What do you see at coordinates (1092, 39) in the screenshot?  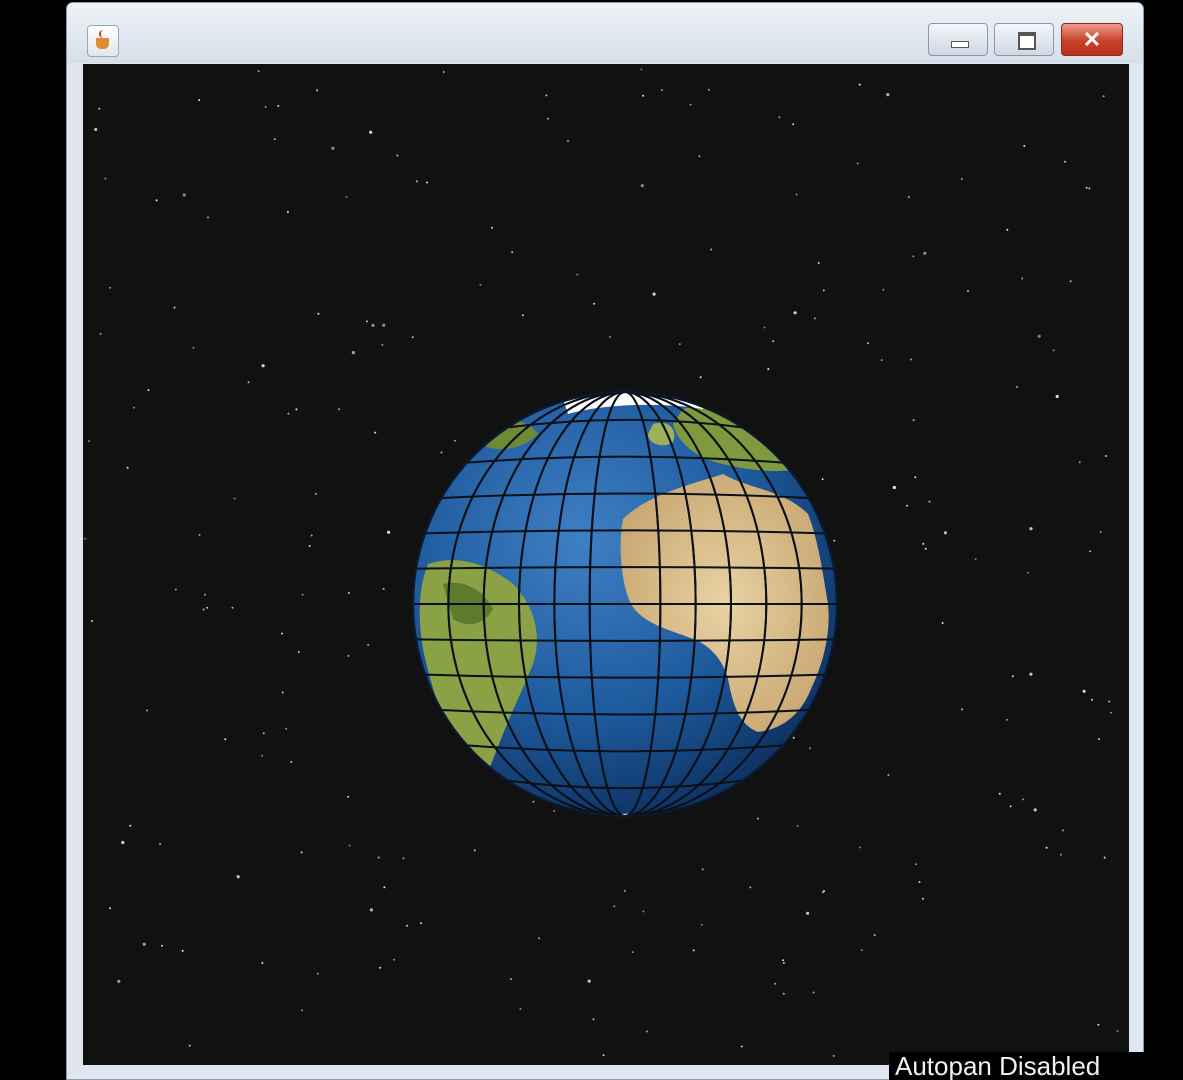 I see `close-button: ✕` at bounding box center [1092, 39].